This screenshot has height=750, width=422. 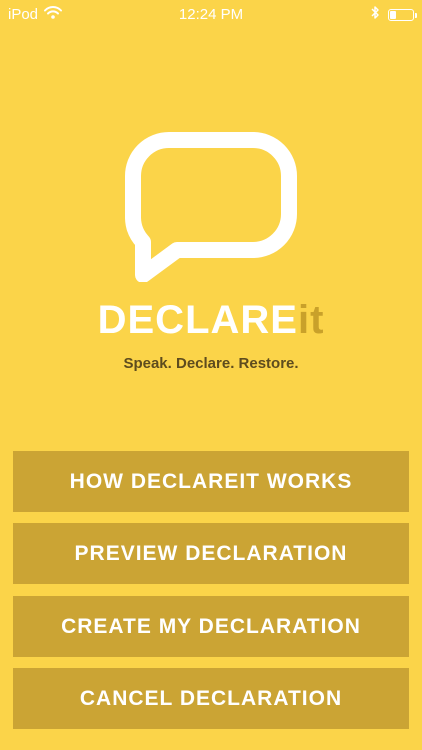 I want to click on preview-declaration-button: PREVIEW DECLARATION, so click(x=211, y=553).